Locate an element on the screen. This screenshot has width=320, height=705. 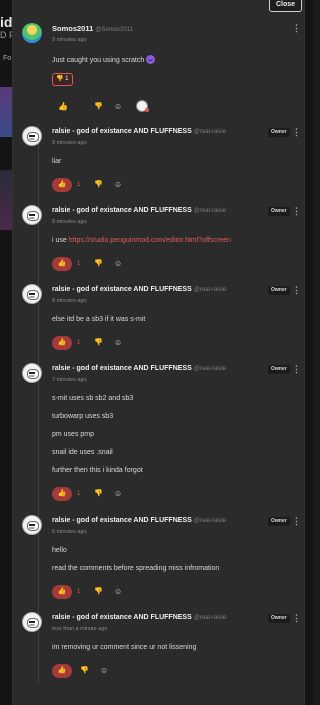
comment-text: hello is located at coordinates (59, 550).